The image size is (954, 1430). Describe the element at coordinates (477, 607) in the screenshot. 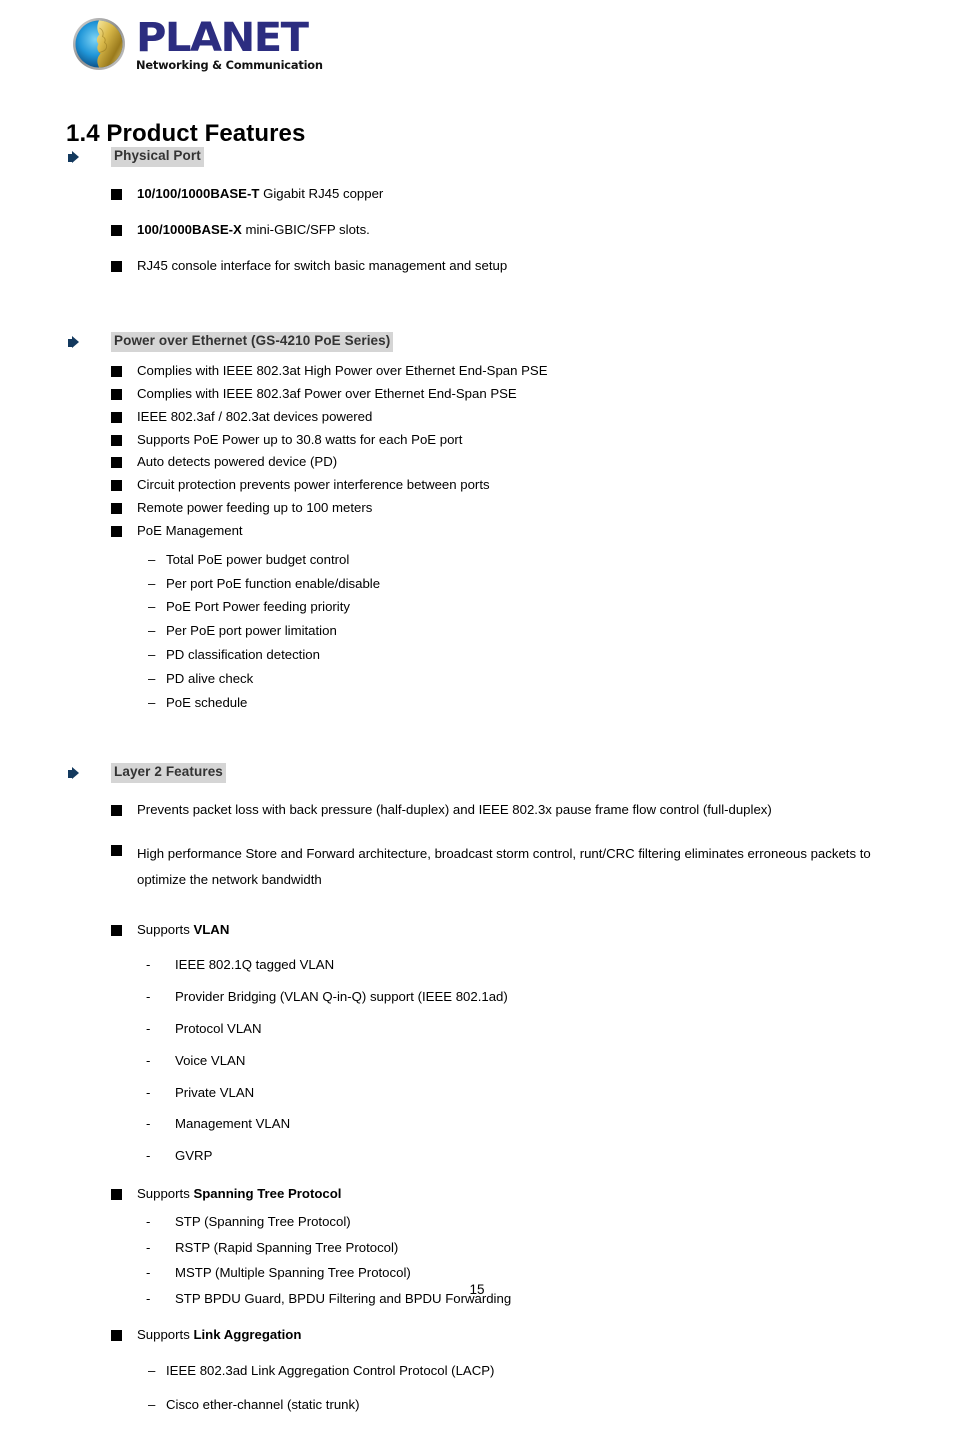

I see `list-item: – PoE Port Power feeding priority` at that location.